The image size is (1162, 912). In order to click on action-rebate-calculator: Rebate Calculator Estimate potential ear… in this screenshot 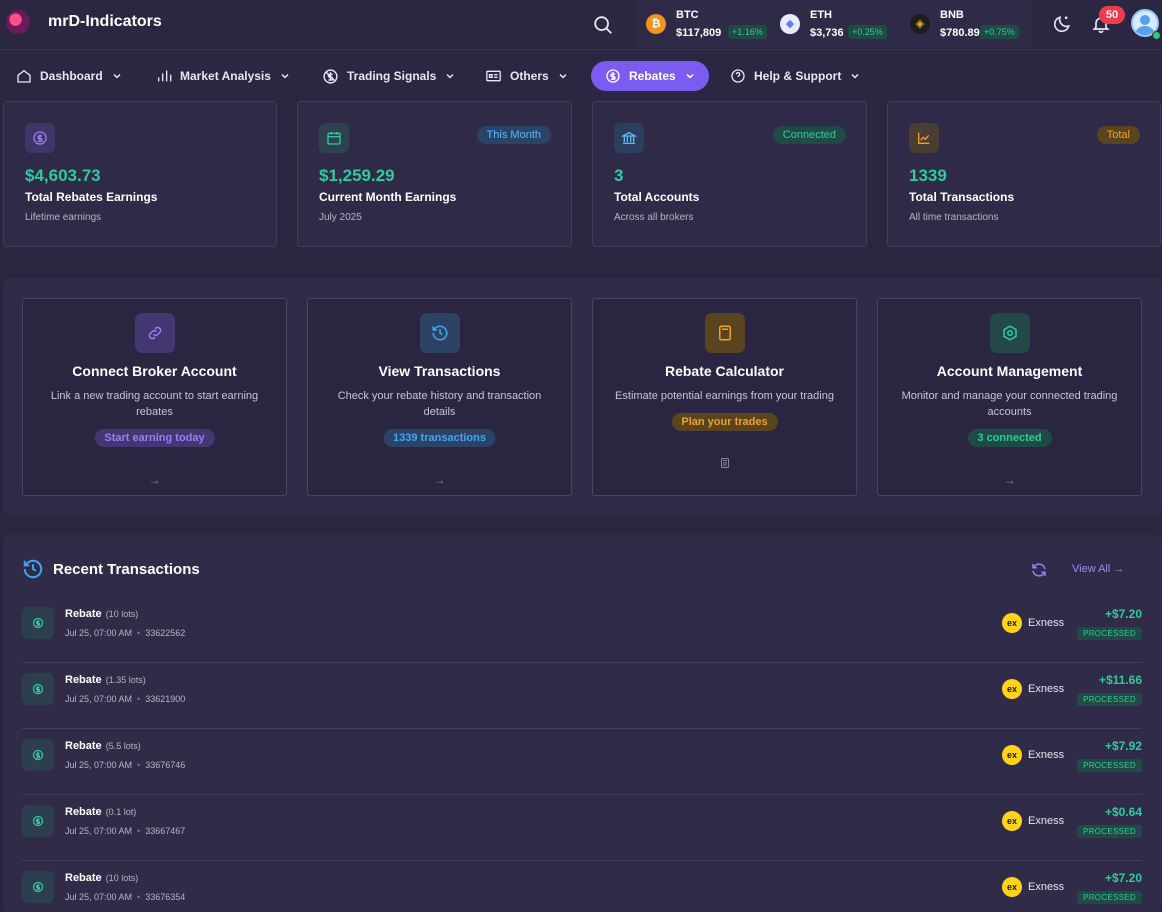, I will do `click(724, 397)`.